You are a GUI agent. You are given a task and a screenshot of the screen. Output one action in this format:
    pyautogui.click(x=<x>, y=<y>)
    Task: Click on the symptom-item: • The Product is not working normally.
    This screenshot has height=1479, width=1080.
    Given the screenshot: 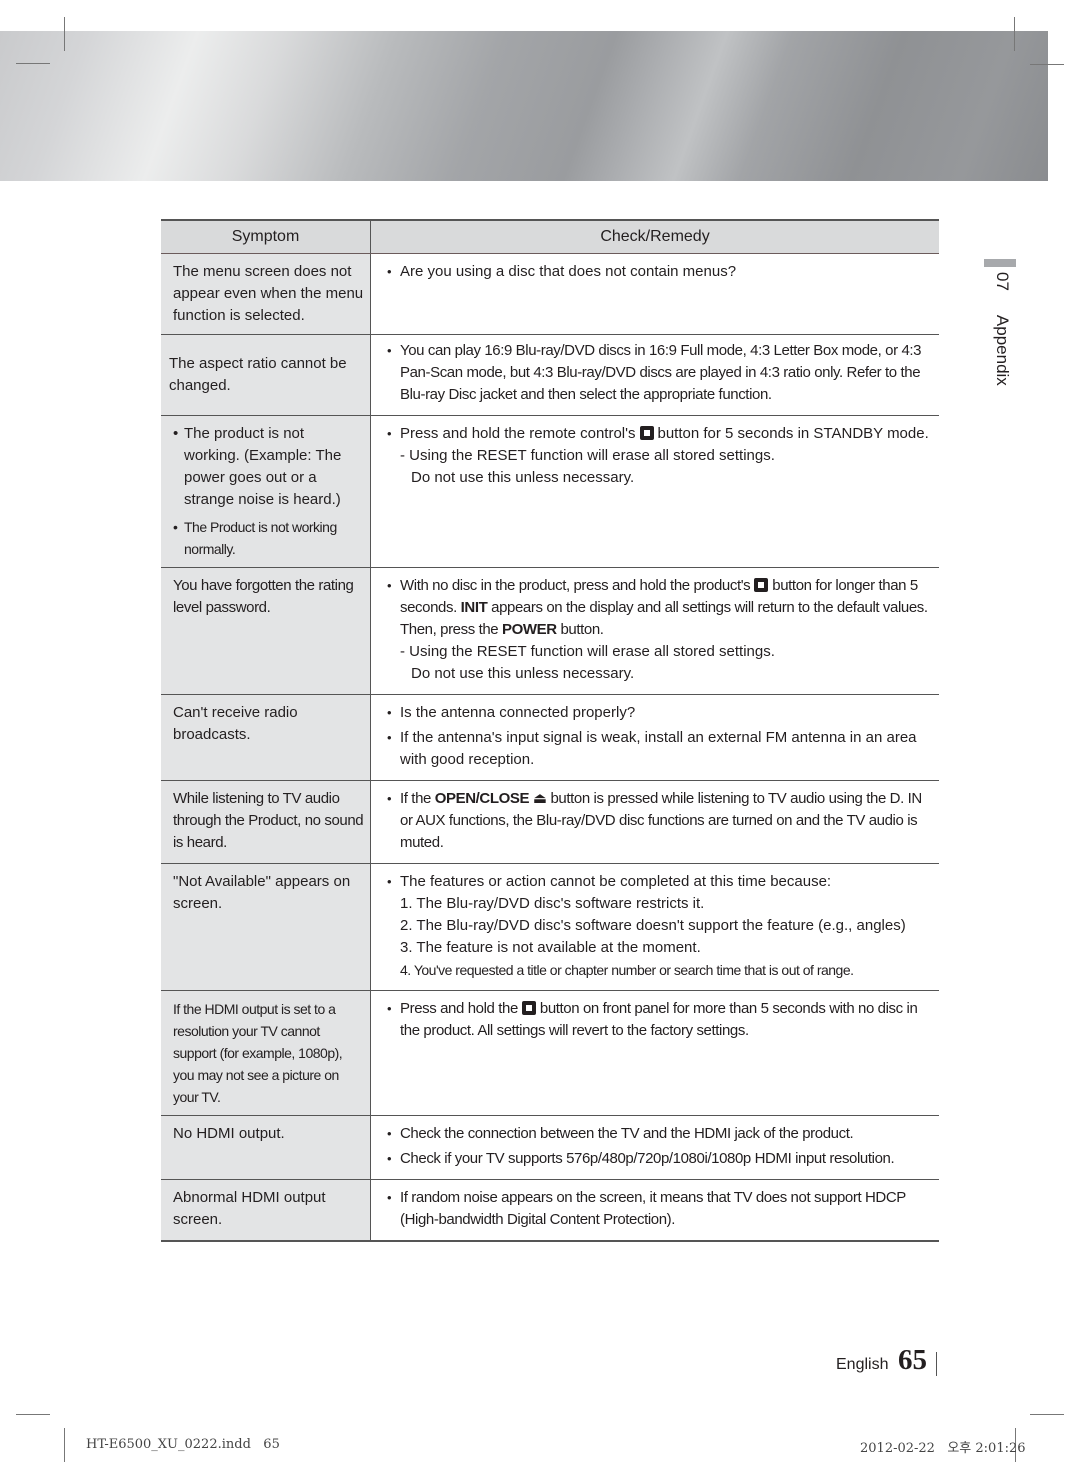 What is the action you would take?
    pyautogui.click(x=268, y=538)
    